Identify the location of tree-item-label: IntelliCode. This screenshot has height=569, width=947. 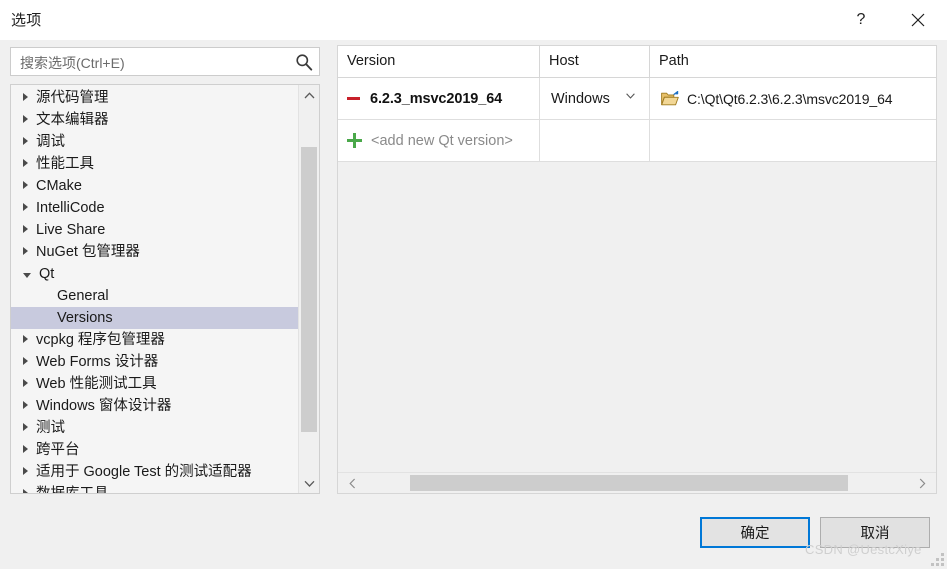
(70, 208).